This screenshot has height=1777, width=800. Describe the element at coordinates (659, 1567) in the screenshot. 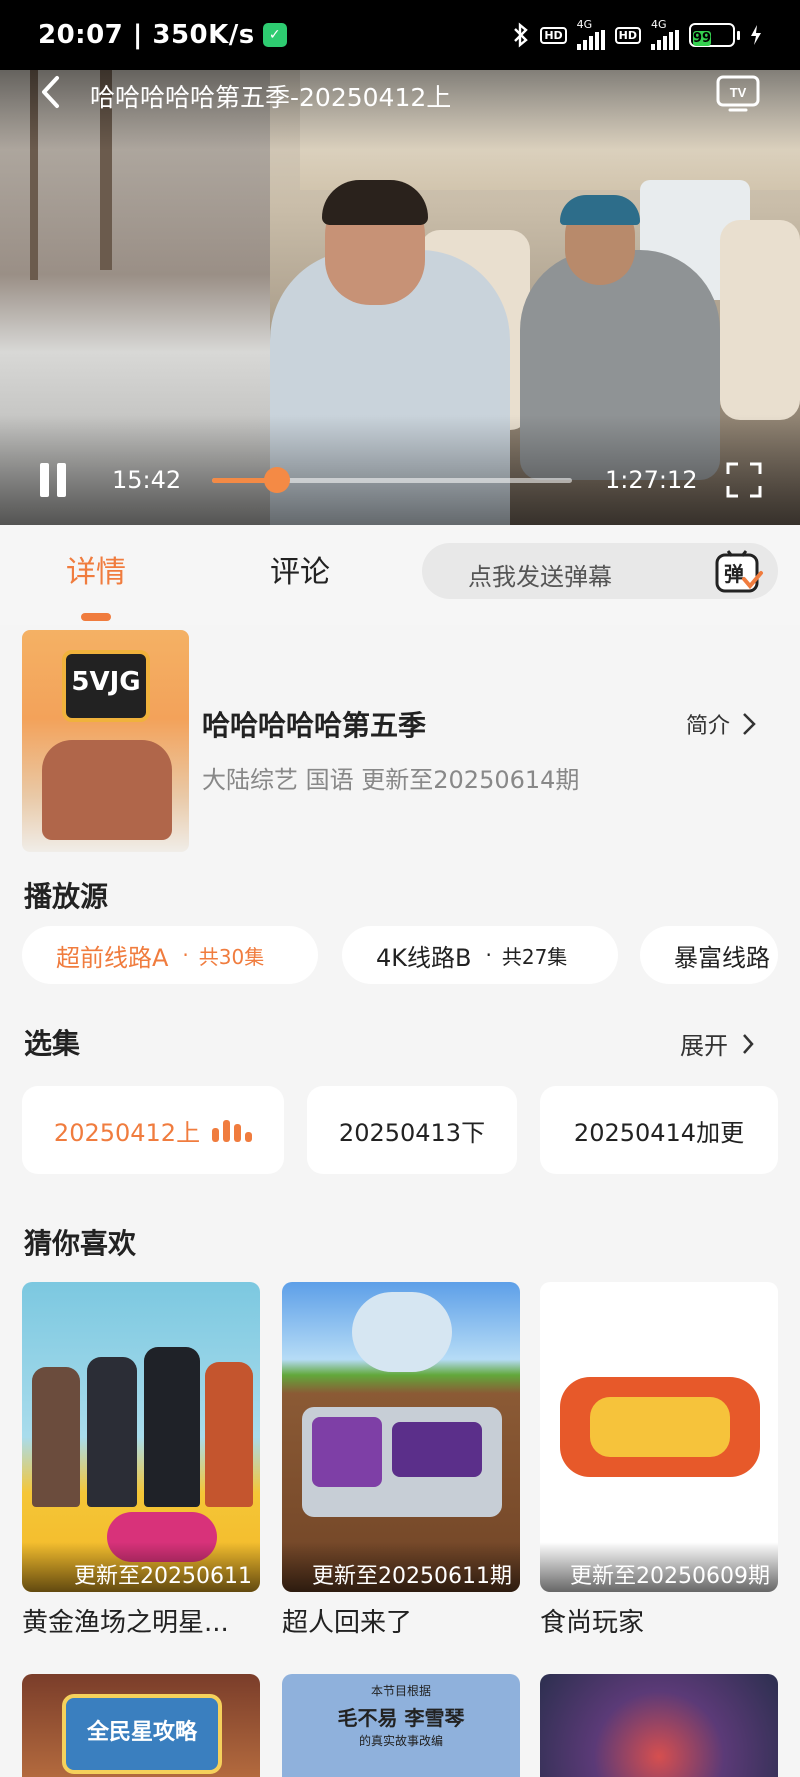

I see `update-badge: 更新至20250609期` at that location.